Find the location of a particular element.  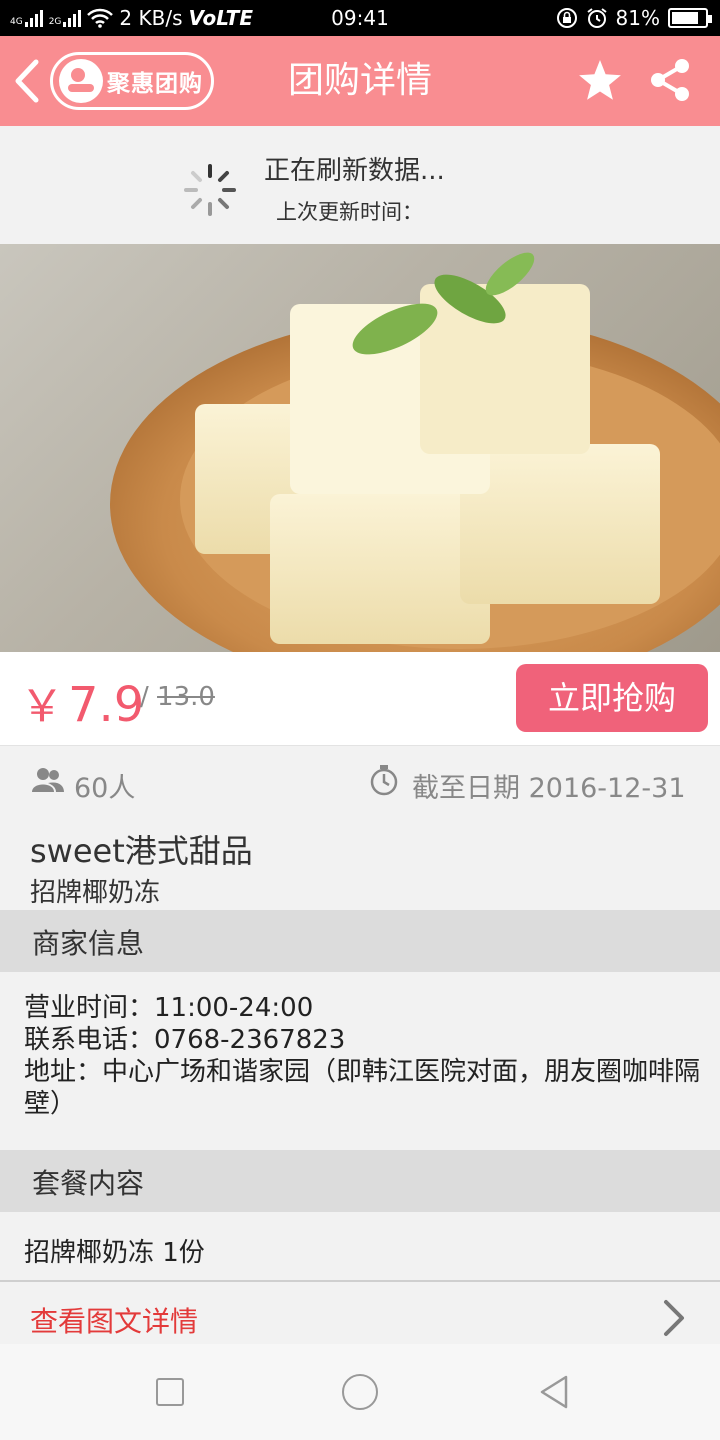

deadline-date: 截至日期 2016-12-31 is located at coordinates (549, 788).